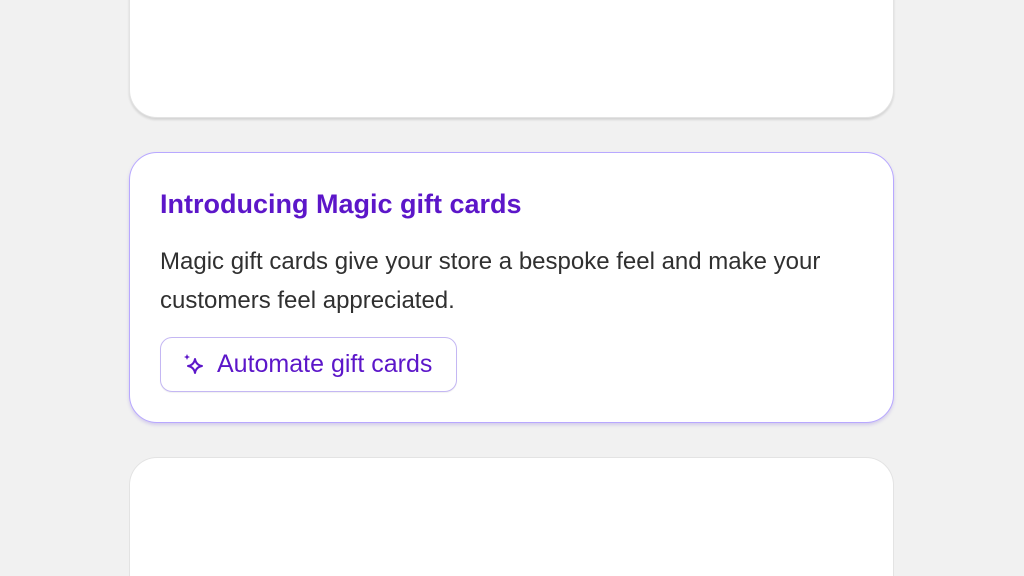 The height and width of the screenshot is (576, 1024). Describe the element at coordinates (194, 365) in the screenshot. I see `magic-sparkle-icon` at that location.